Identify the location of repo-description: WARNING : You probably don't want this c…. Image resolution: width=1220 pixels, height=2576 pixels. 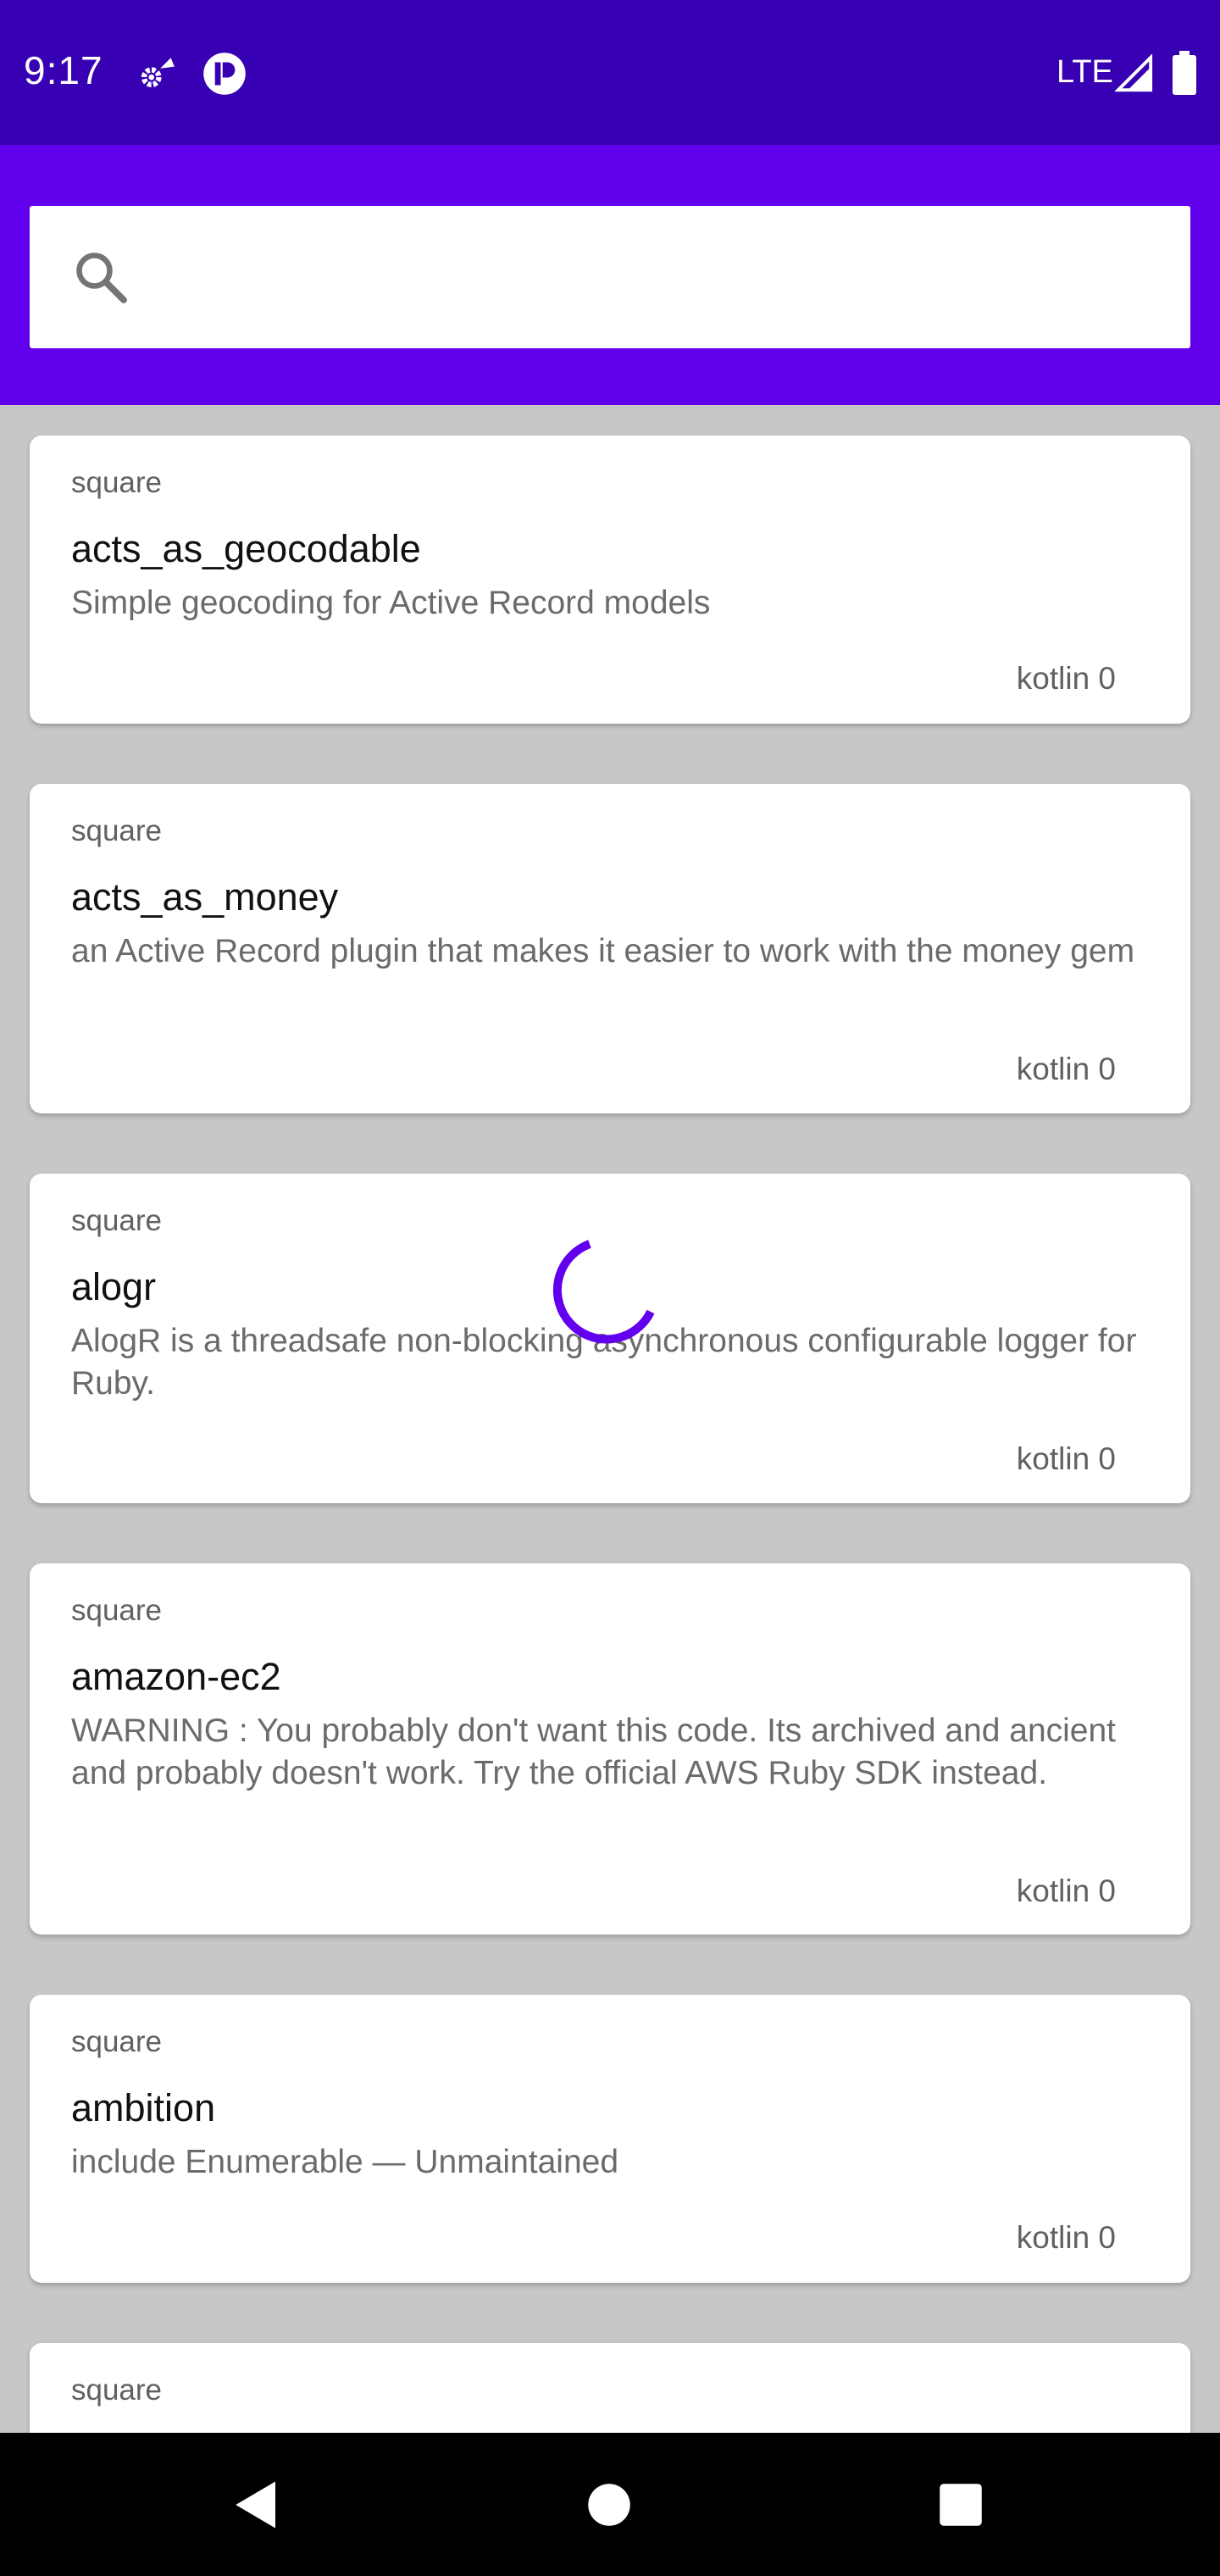
(594, 1752).